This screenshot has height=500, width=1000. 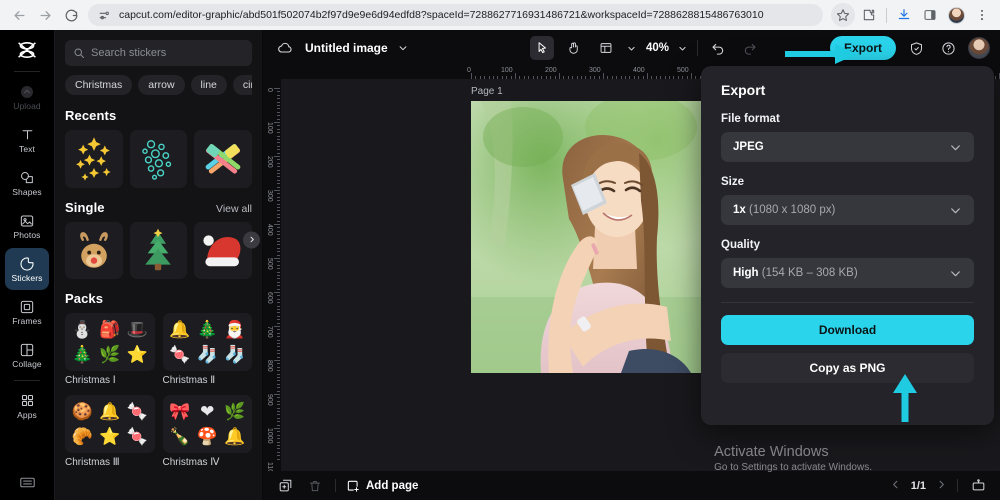 I want to click on pack-item: 🎀 ❤ 🌿 🍾 🍄 🔔 Christmas Ⅳ, so click(x=207, y=432).